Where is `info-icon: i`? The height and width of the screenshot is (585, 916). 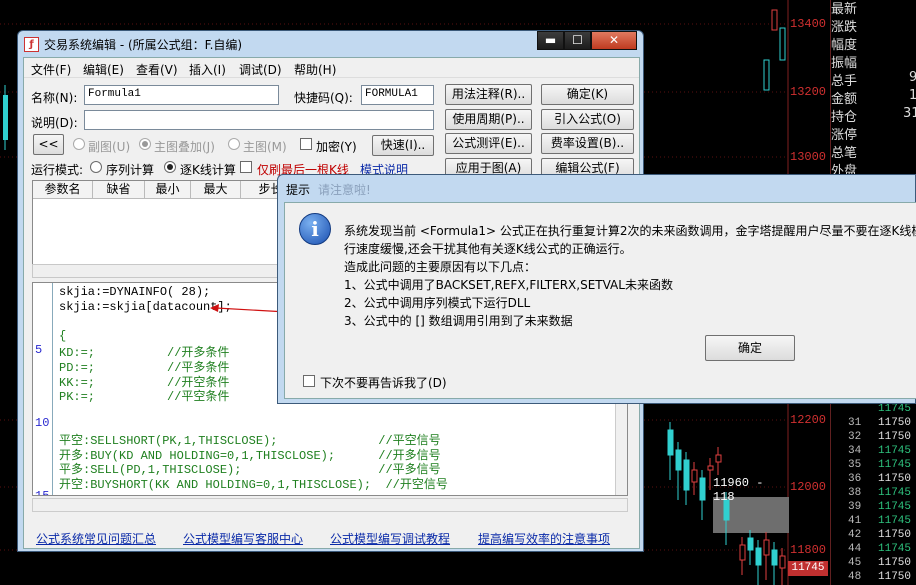 info-icon: i is located at coordinates (315, 229).